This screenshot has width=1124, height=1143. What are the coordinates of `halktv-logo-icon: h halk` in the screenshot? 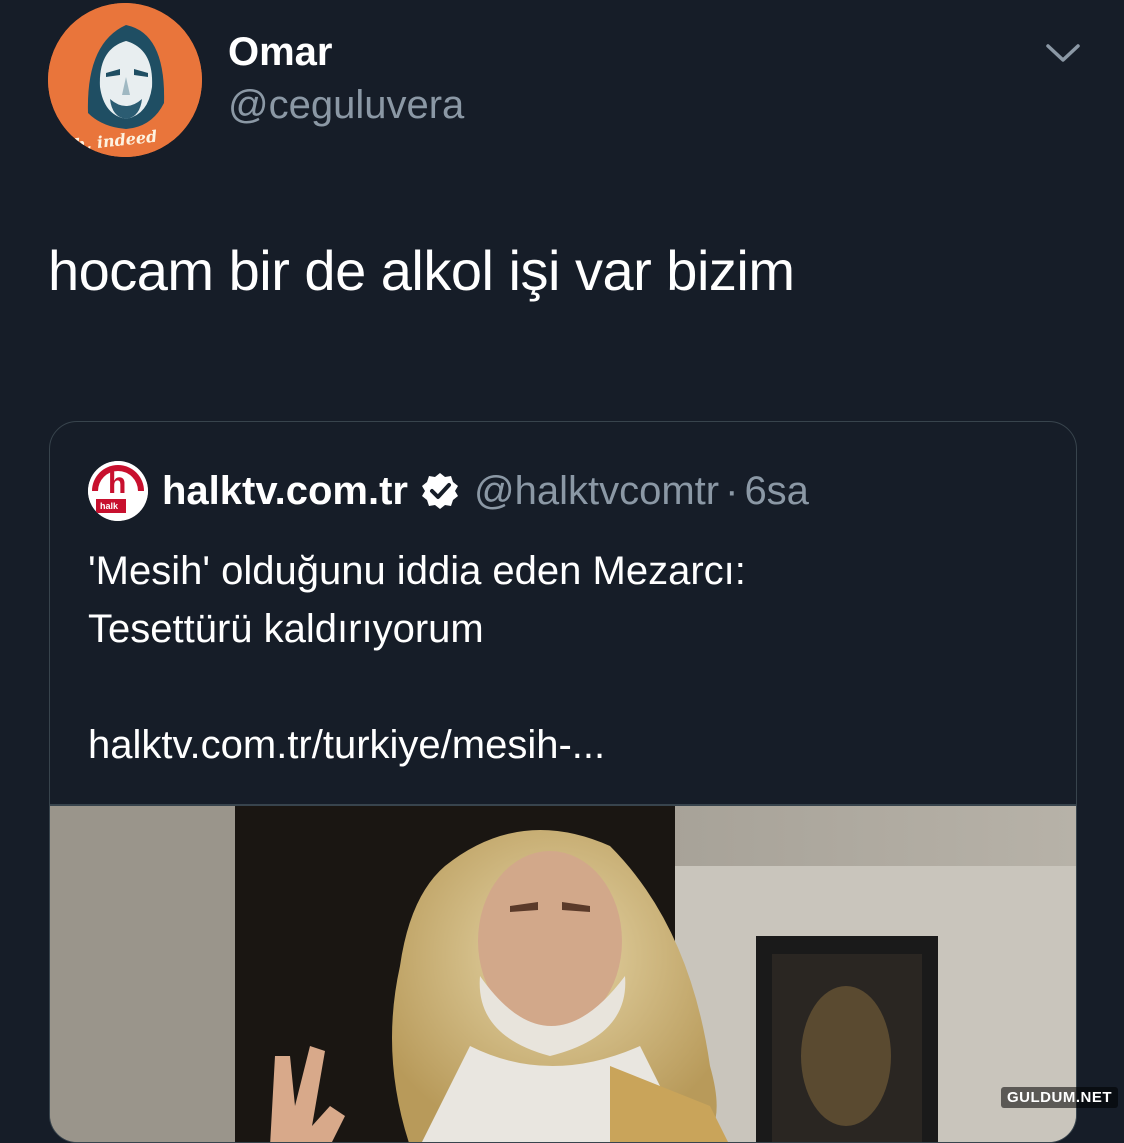 It's located at (118, 491).